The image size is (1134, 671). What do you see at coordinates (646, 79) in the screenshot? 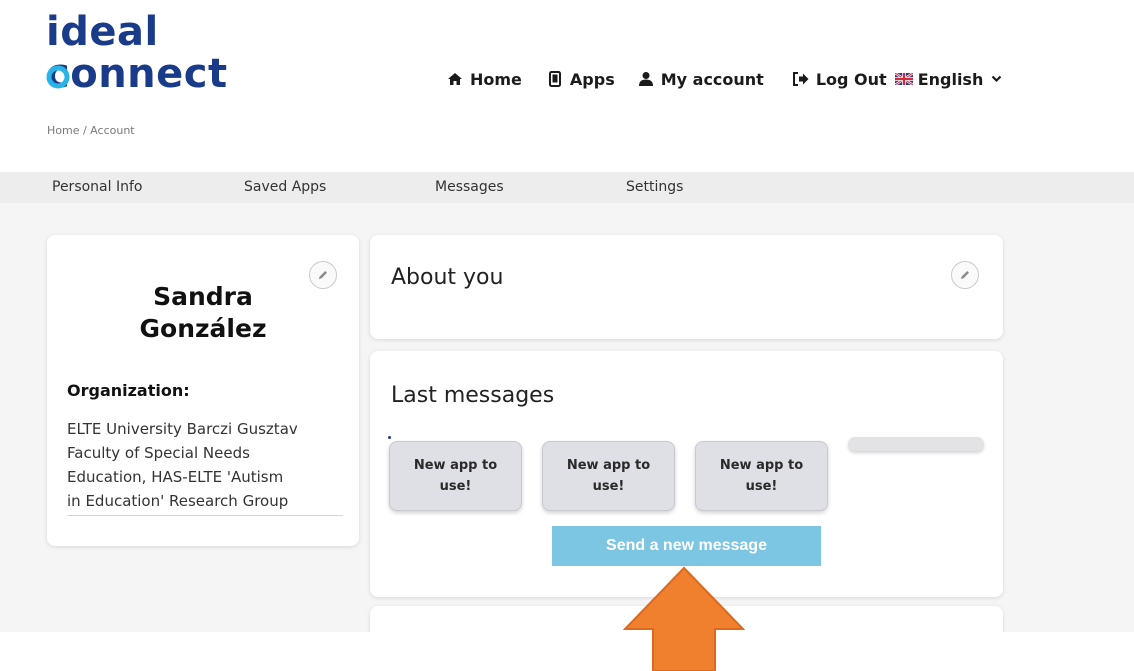
I see `user-icon` at bounding box center [646, 79].